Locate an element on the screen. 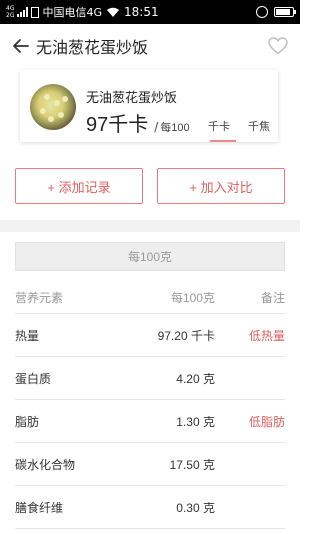 The height and width of the screenshot is (534, 320). wifi-icon is located at coordinates (113, 12).